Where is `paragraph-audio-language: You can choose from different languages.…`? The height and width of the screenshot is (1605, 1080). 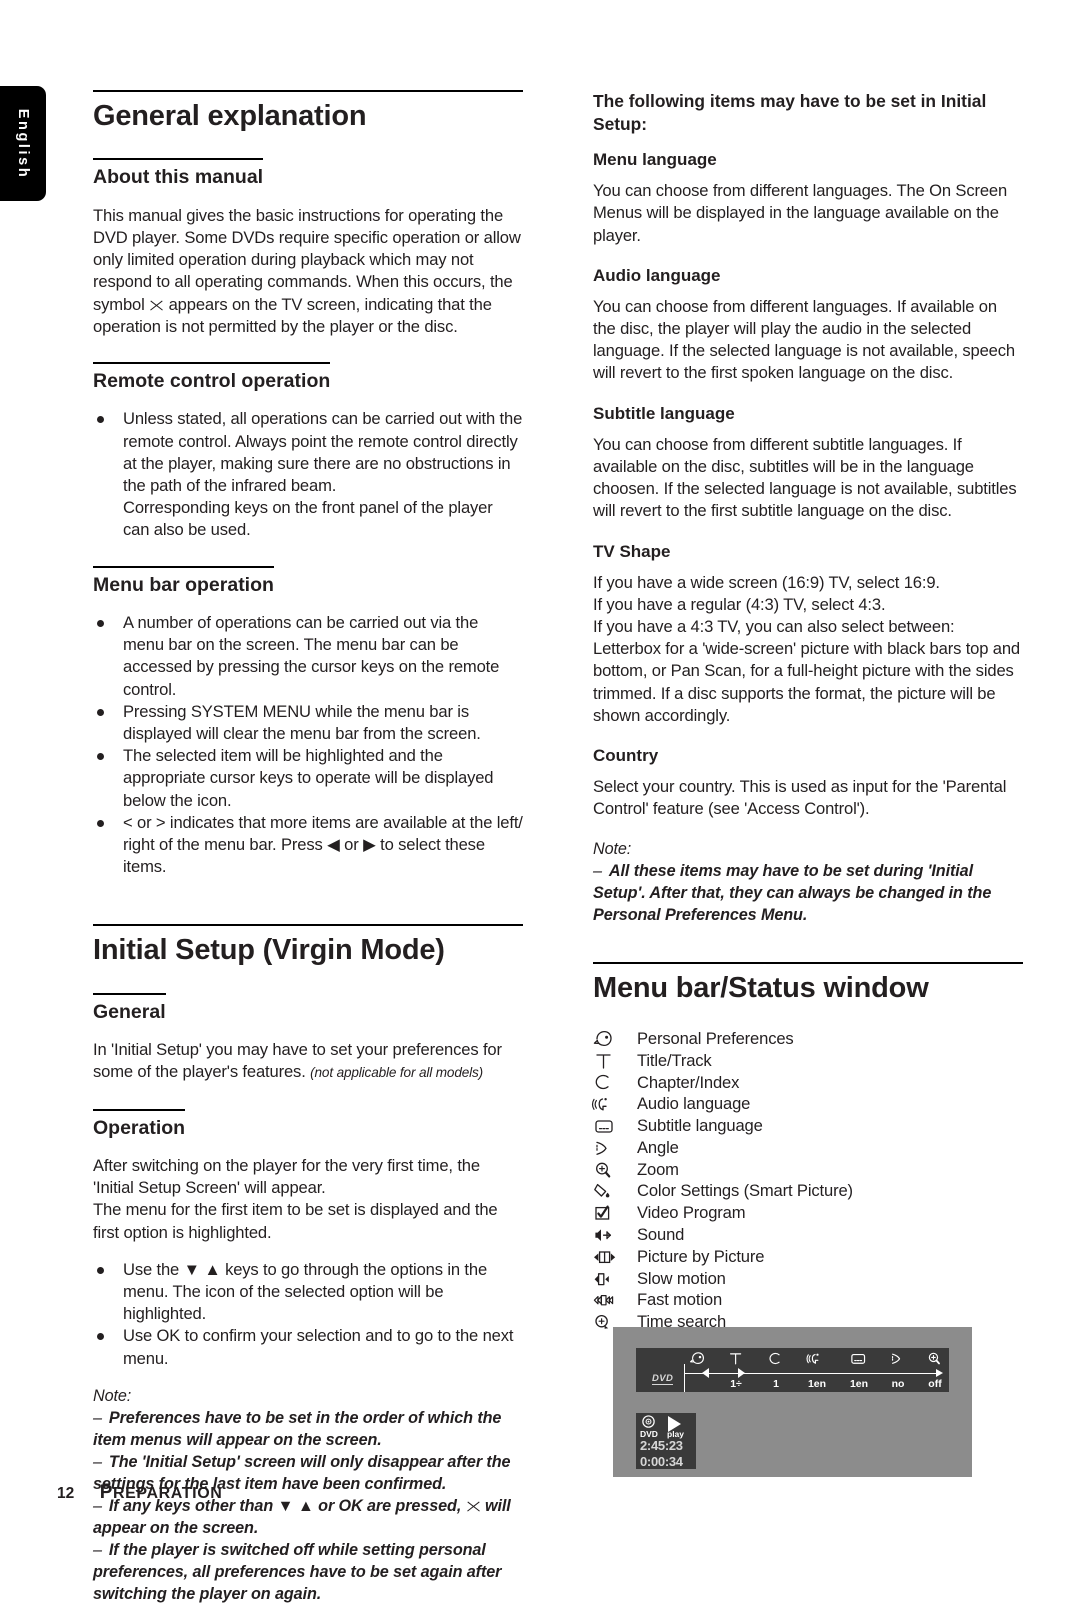
paragraph-audio-language: You can choose from different languages.… is located at coordinates (804, 339).